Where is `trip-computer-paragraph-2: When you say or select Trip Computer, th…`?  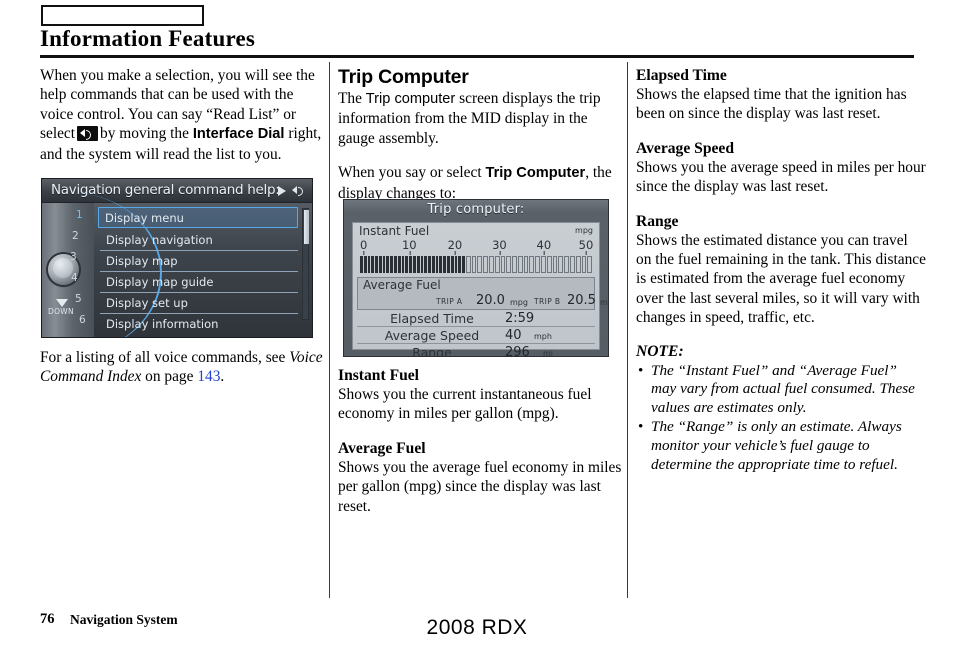 trip-computer-paragraph-2: When you say or select Trip Computer, th… is located at coordinates (483, 183).